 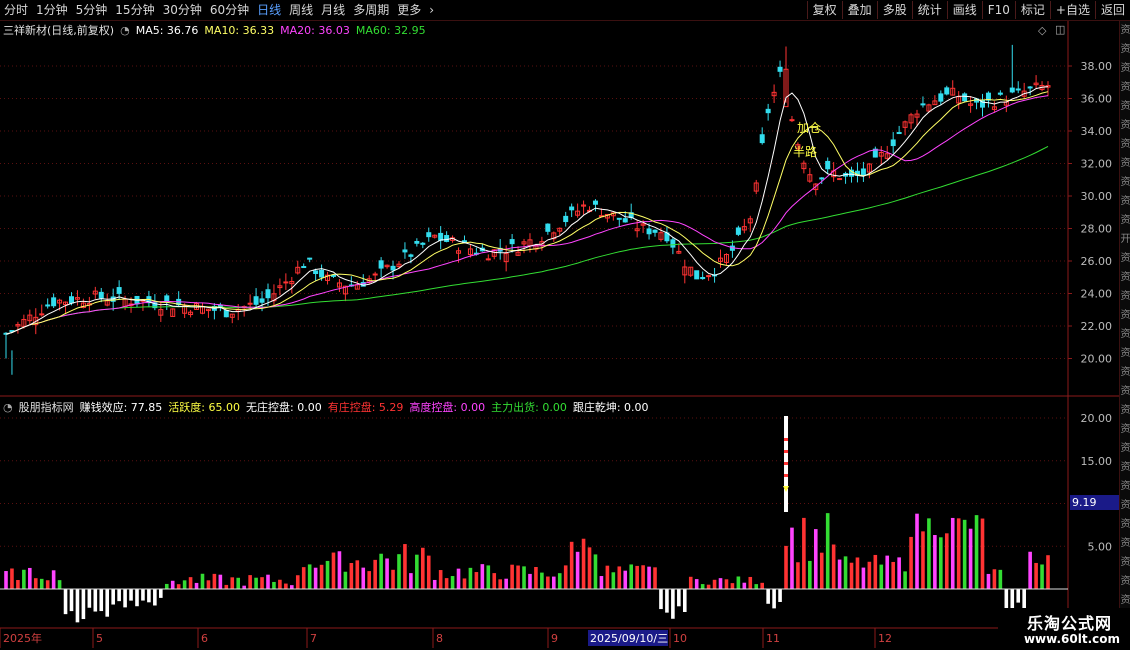 I want to click on date-label: 2025年, so click(x=22, y=638).